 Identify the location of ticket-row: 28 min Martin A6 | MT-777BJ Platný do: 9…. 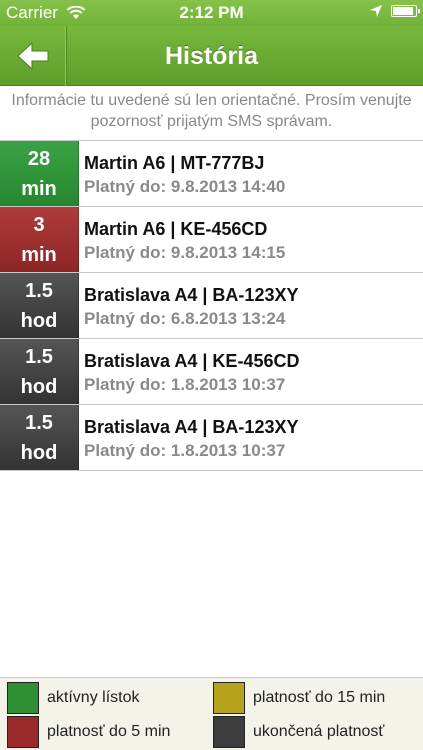
(211, 174).